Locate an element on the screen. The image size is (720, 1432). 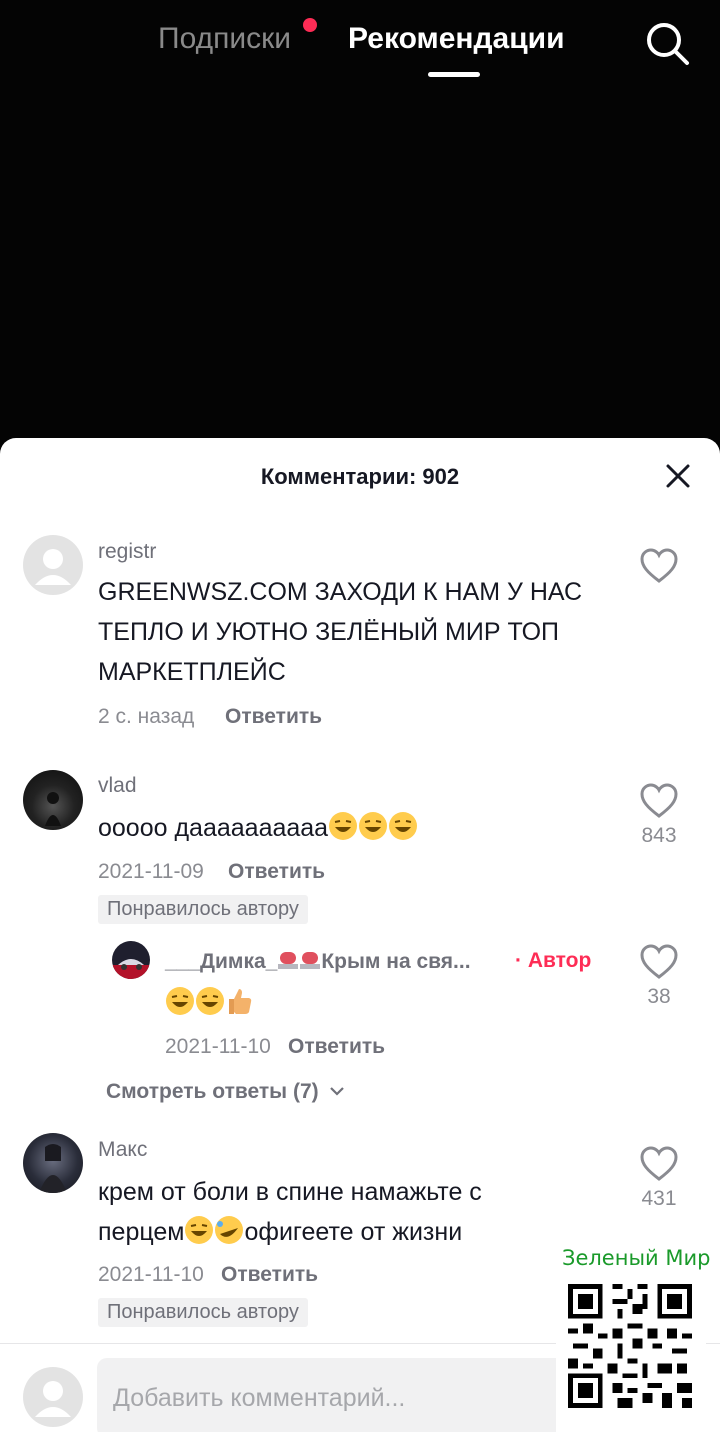
reply-username-main: ___Димка_ is located at coordinates (221, 961).